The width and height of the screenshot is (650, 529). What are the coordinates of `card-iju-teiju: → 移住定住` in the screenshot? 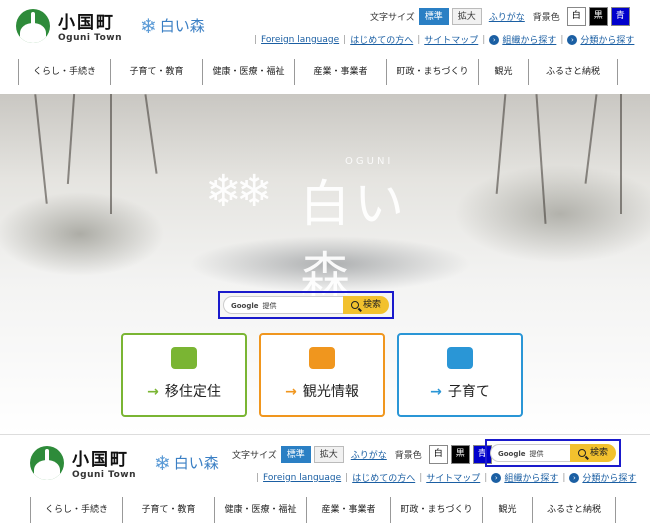 It's located at (184, 375).